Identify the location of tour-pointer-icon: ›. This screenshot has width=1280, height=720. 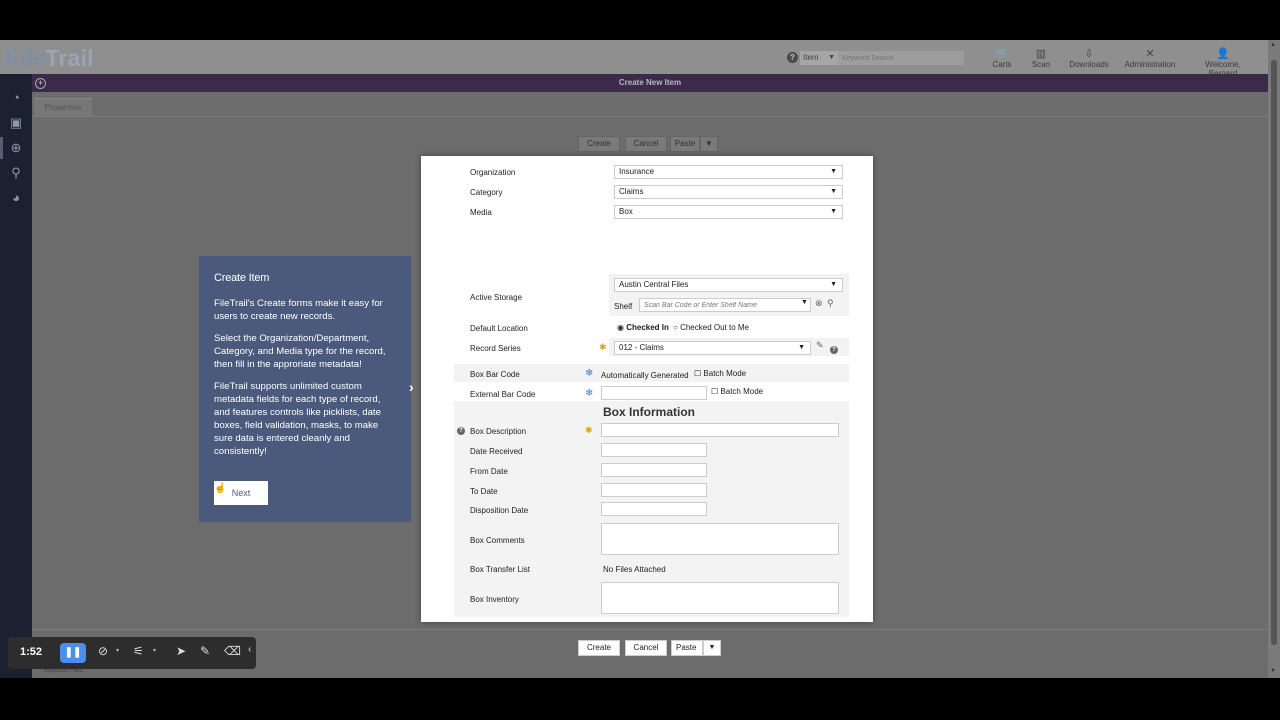
(411, 387).